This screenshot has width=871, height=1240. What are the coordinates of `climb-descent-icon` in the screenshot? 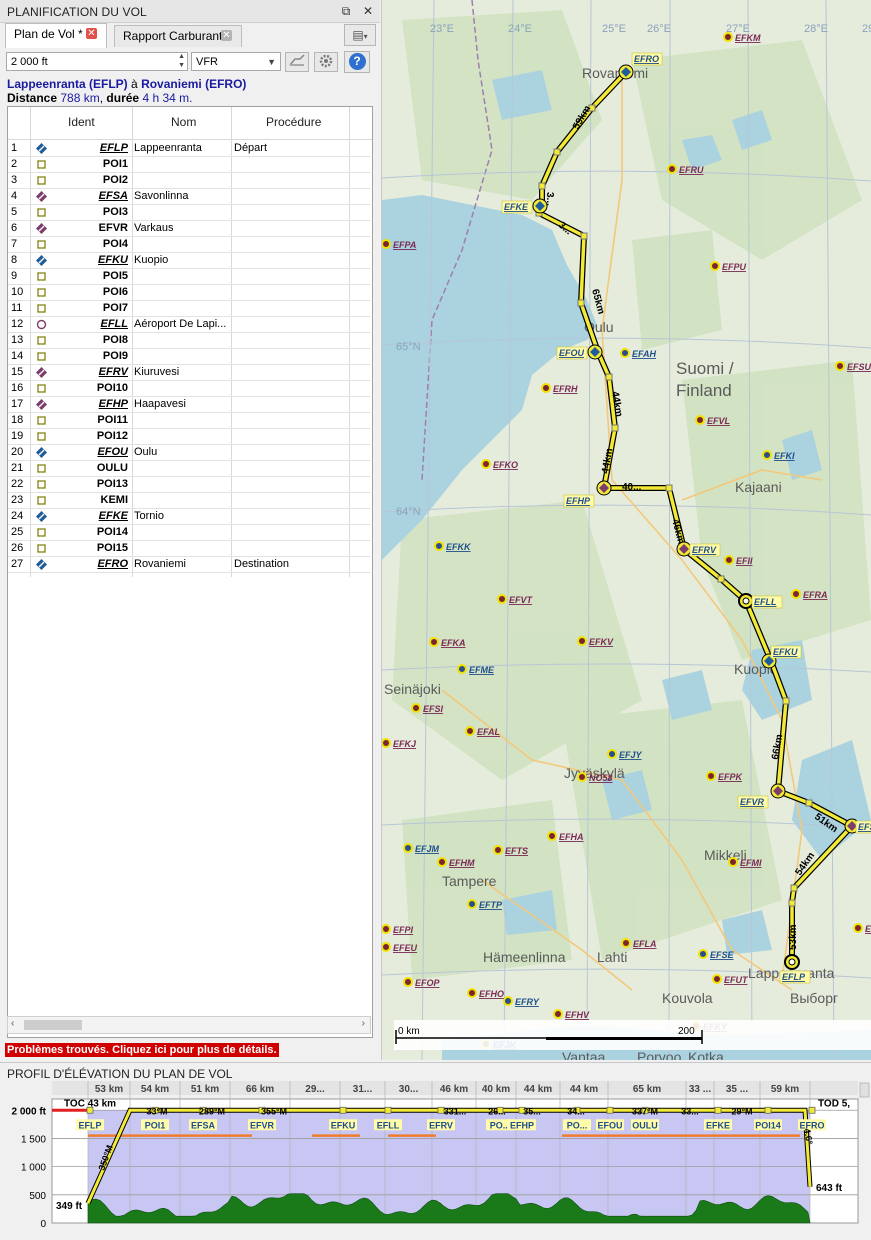 It's located at (297, 62).